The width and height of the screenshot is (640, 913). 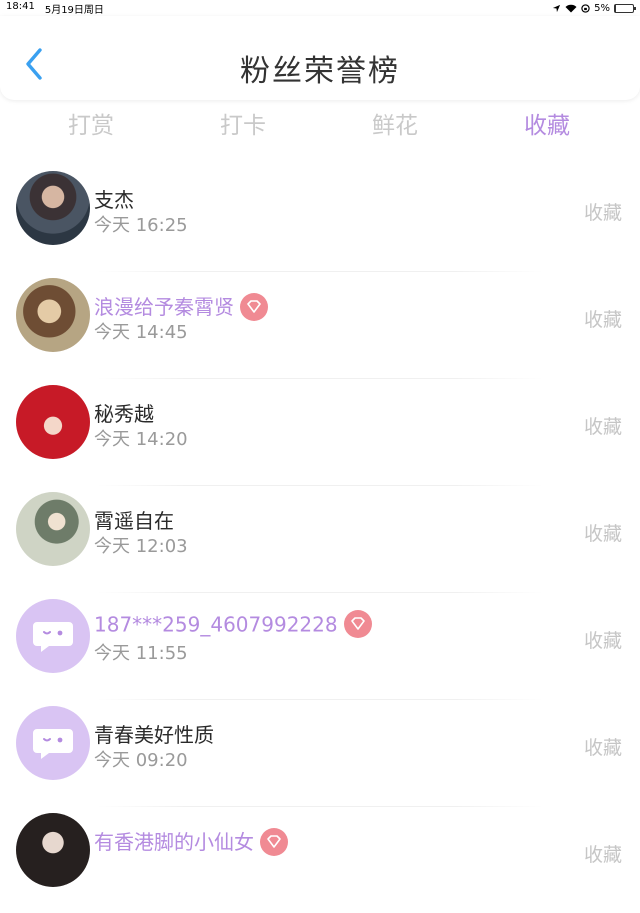 I want to click on fan-name: 青春美好性质, so click(x=154, y=735).